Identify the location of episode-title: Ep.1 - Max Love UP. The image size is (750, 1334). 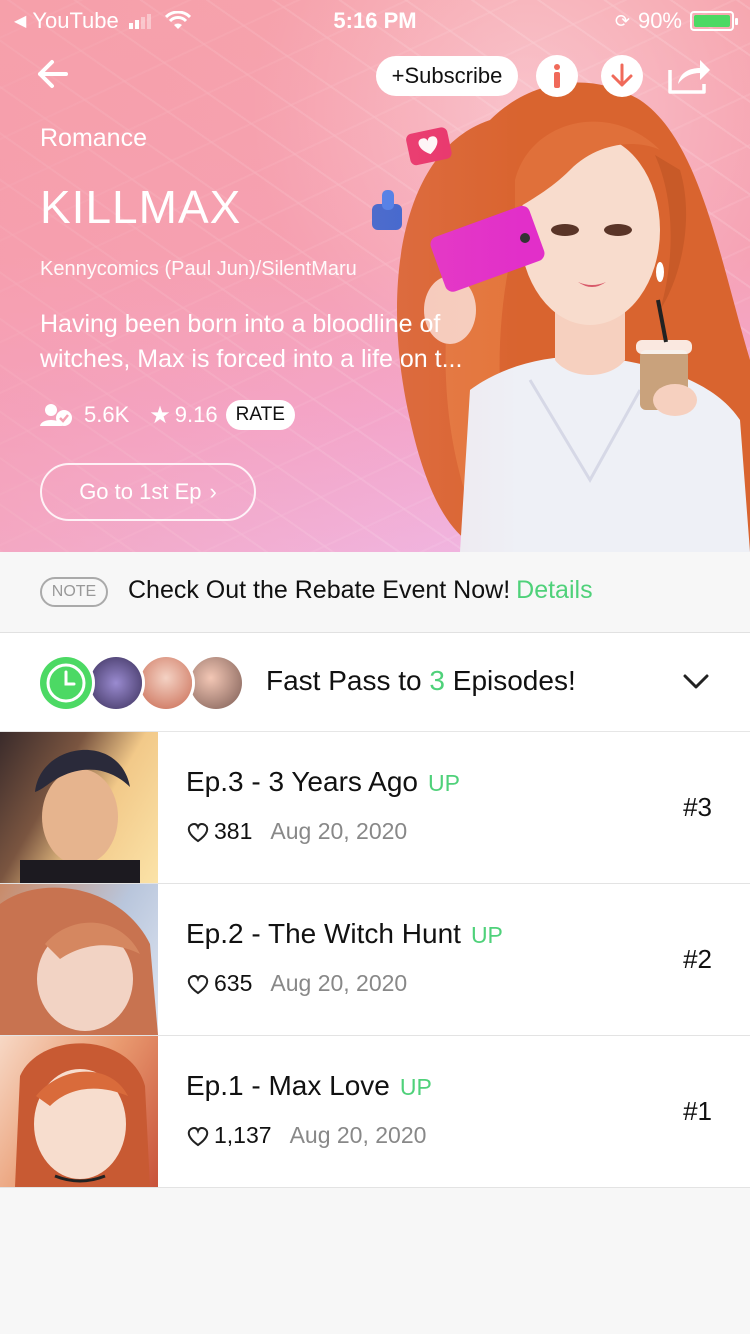
(309, 1086).